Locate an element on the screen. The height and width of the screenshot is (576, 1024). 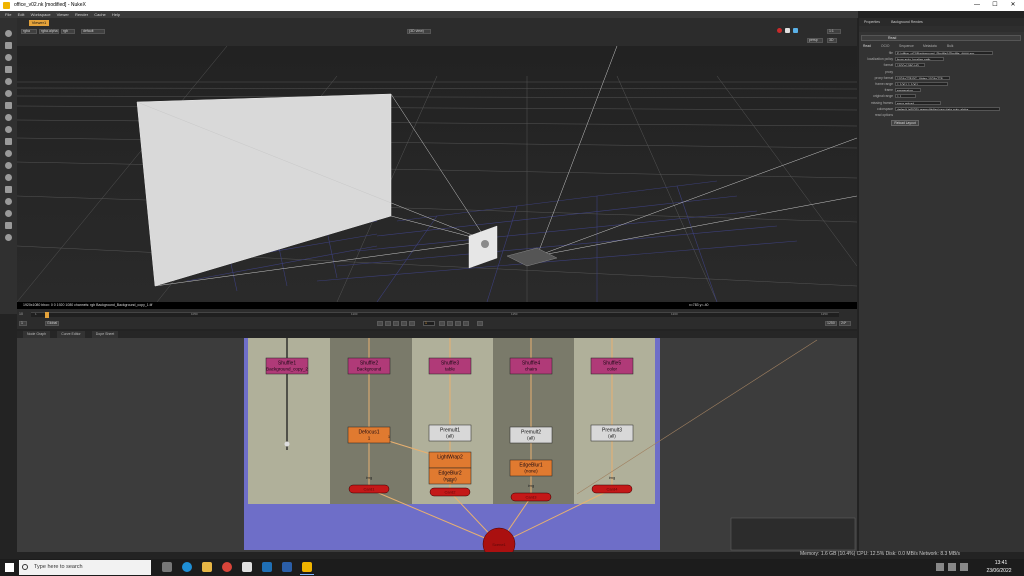
next-frame-button is located at coordinates (450, 323).